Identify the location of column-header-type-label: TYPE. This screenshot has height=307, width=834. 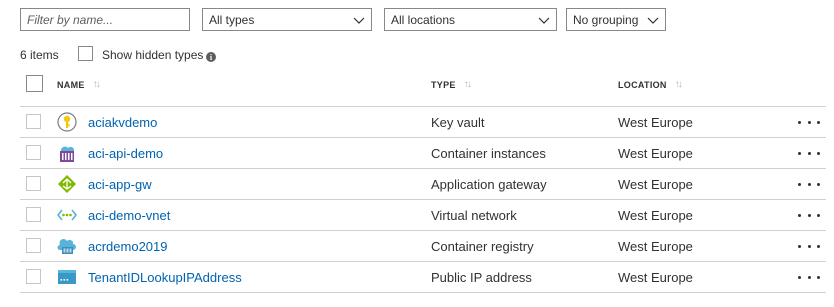
(443, 84).